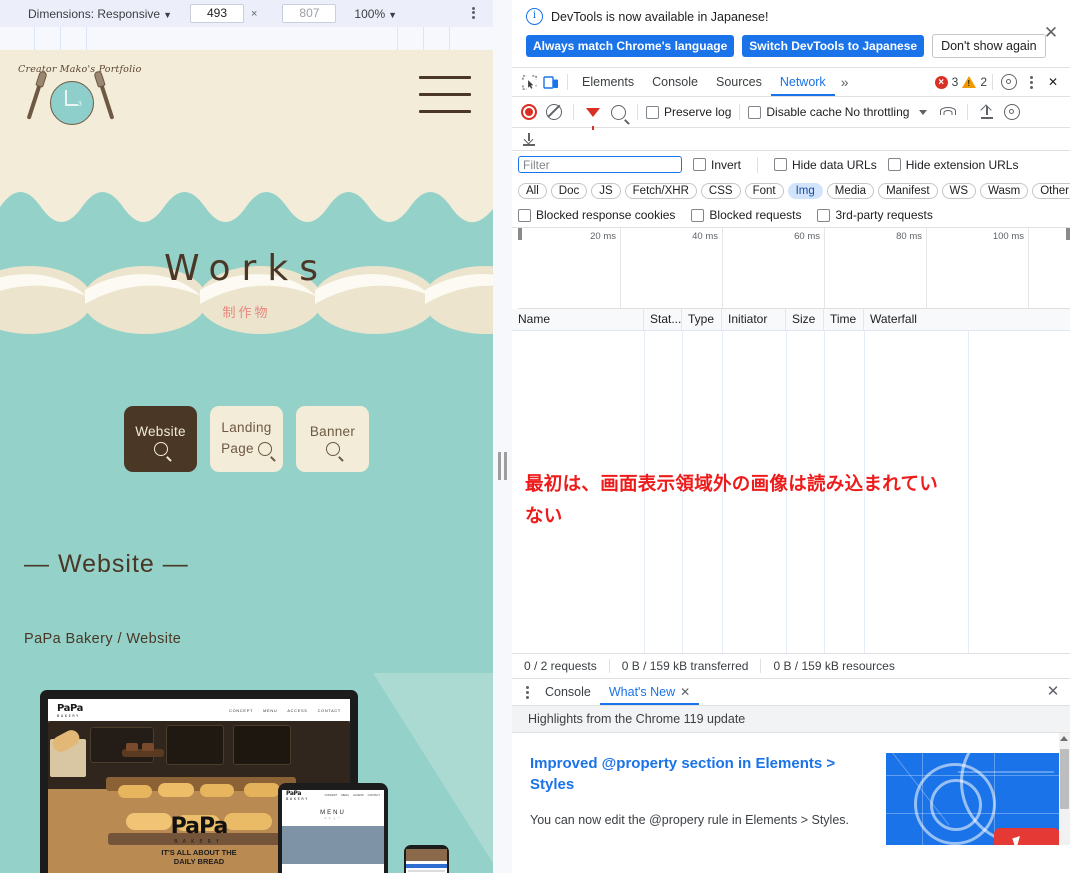 The image size is (1070, 873). I want to click on device-toolbar-more-icon, so click(473, 13).